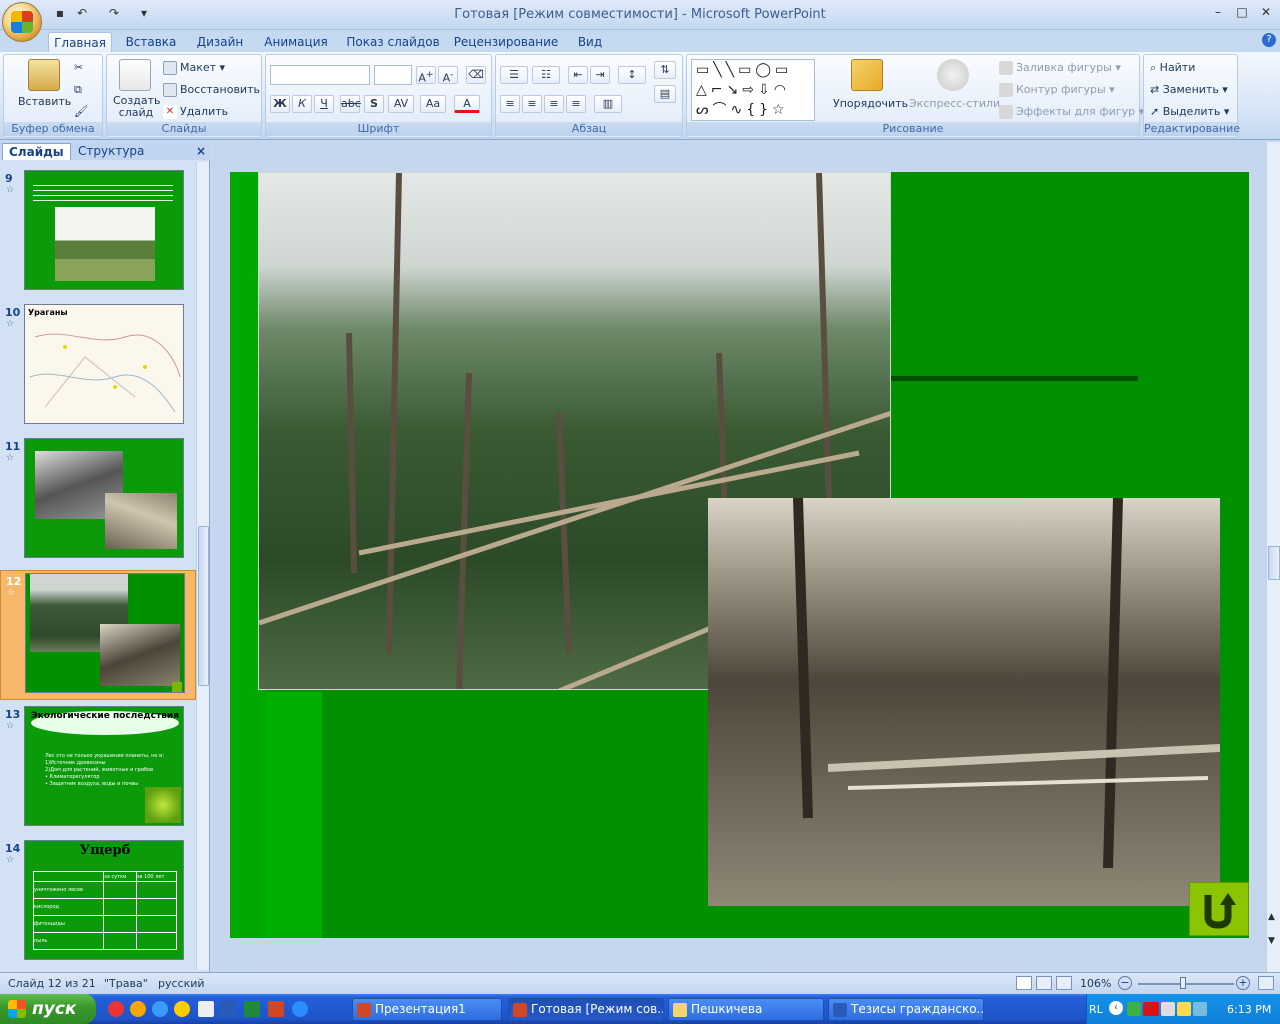 This screenshot has height=1024, width=1280. I want to click on desktop-icon, so click(206, 1009).